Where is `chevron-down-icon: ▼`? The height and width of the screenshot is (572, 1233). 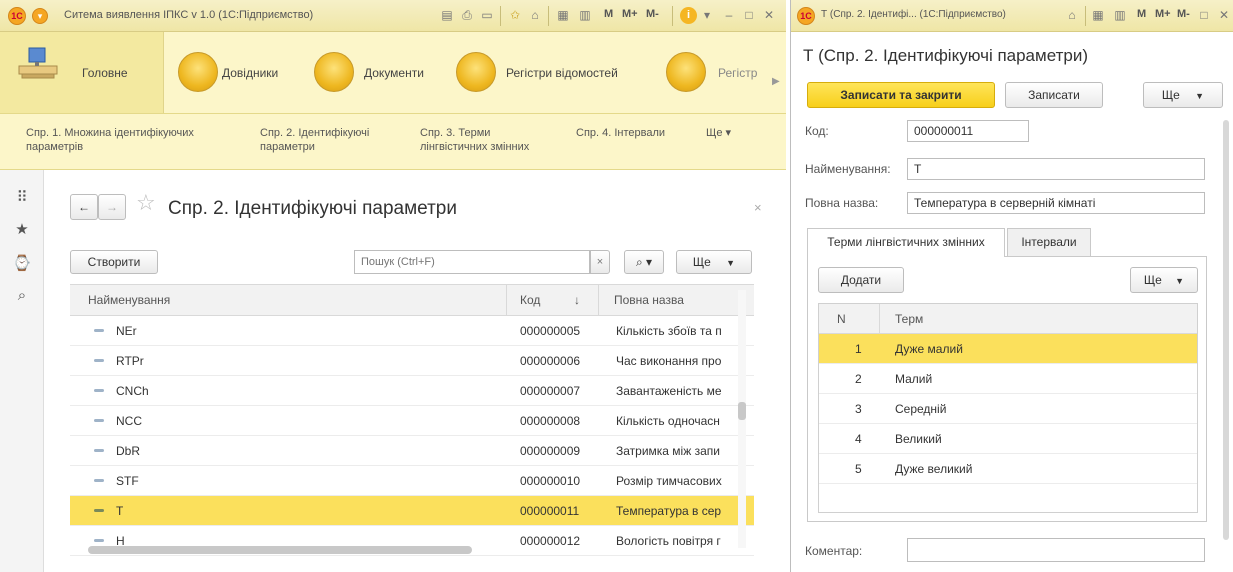 chevron-down-icon: ▼ is located at coordinates (1200, 96).